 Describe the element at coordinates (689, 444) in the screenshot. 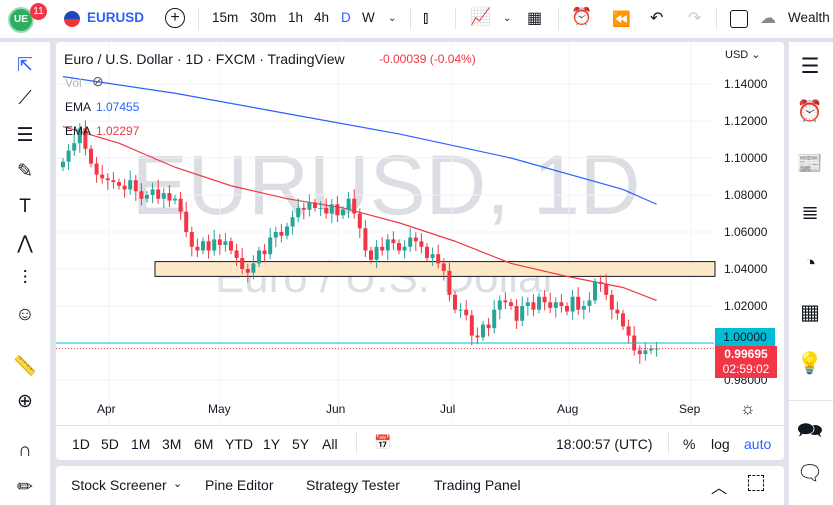

I see `percent-toggle: %` at that location.